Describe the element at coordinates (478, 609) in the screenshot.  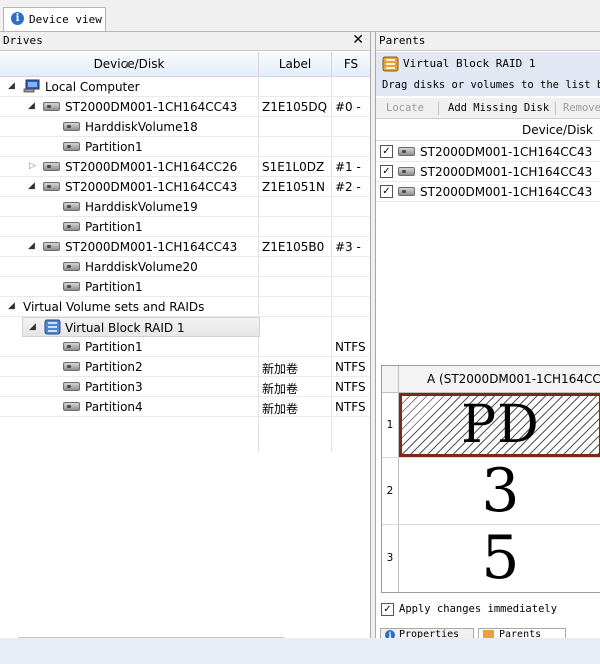
I see `apply-changes-label: Apply changes immediately` at that location.